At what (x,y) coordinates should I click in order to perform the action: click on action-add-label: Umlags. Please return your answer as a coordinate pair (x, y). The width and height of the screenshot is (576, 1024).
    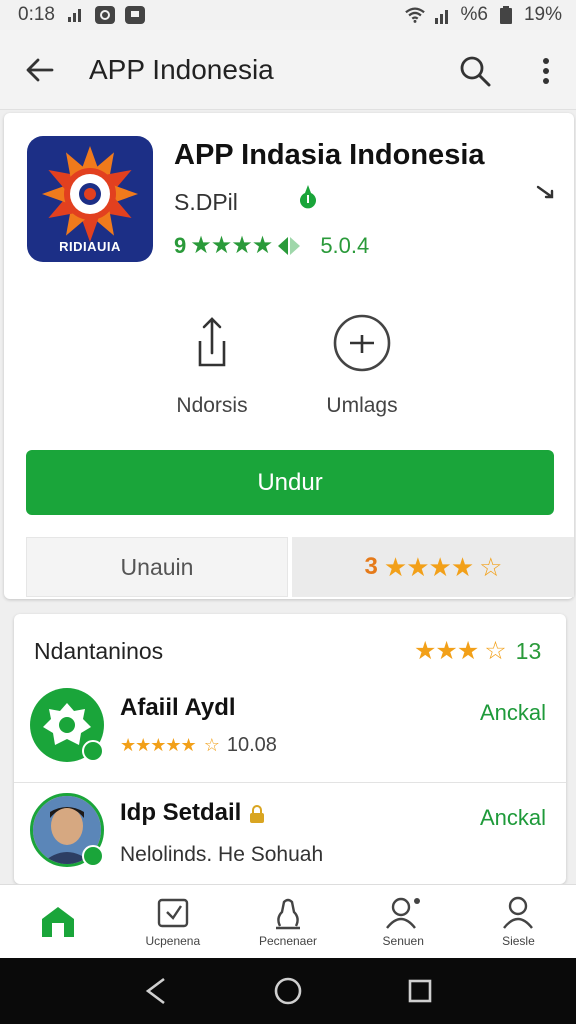
    Looking at the image, I should click on (362, 405).